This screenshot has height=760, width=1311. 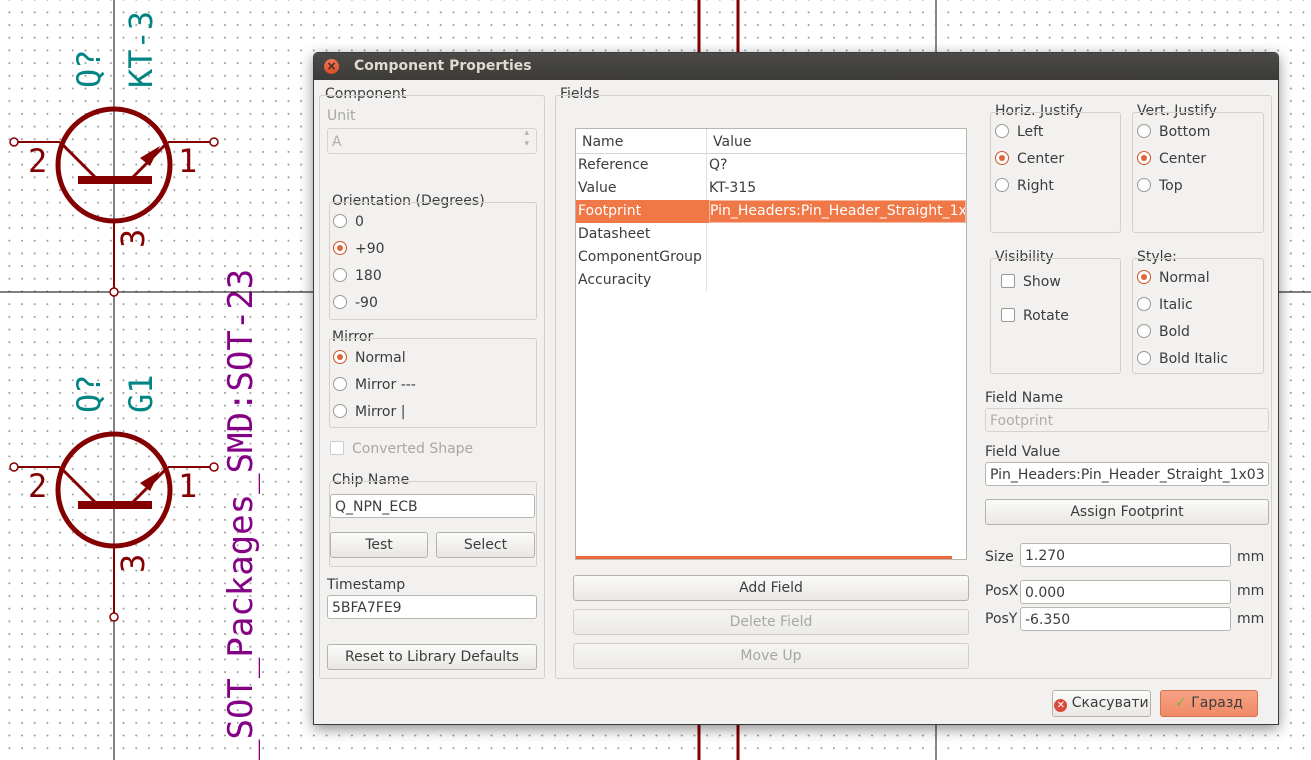 I want to click on svg-text: 2, so click(x=37, y=486).